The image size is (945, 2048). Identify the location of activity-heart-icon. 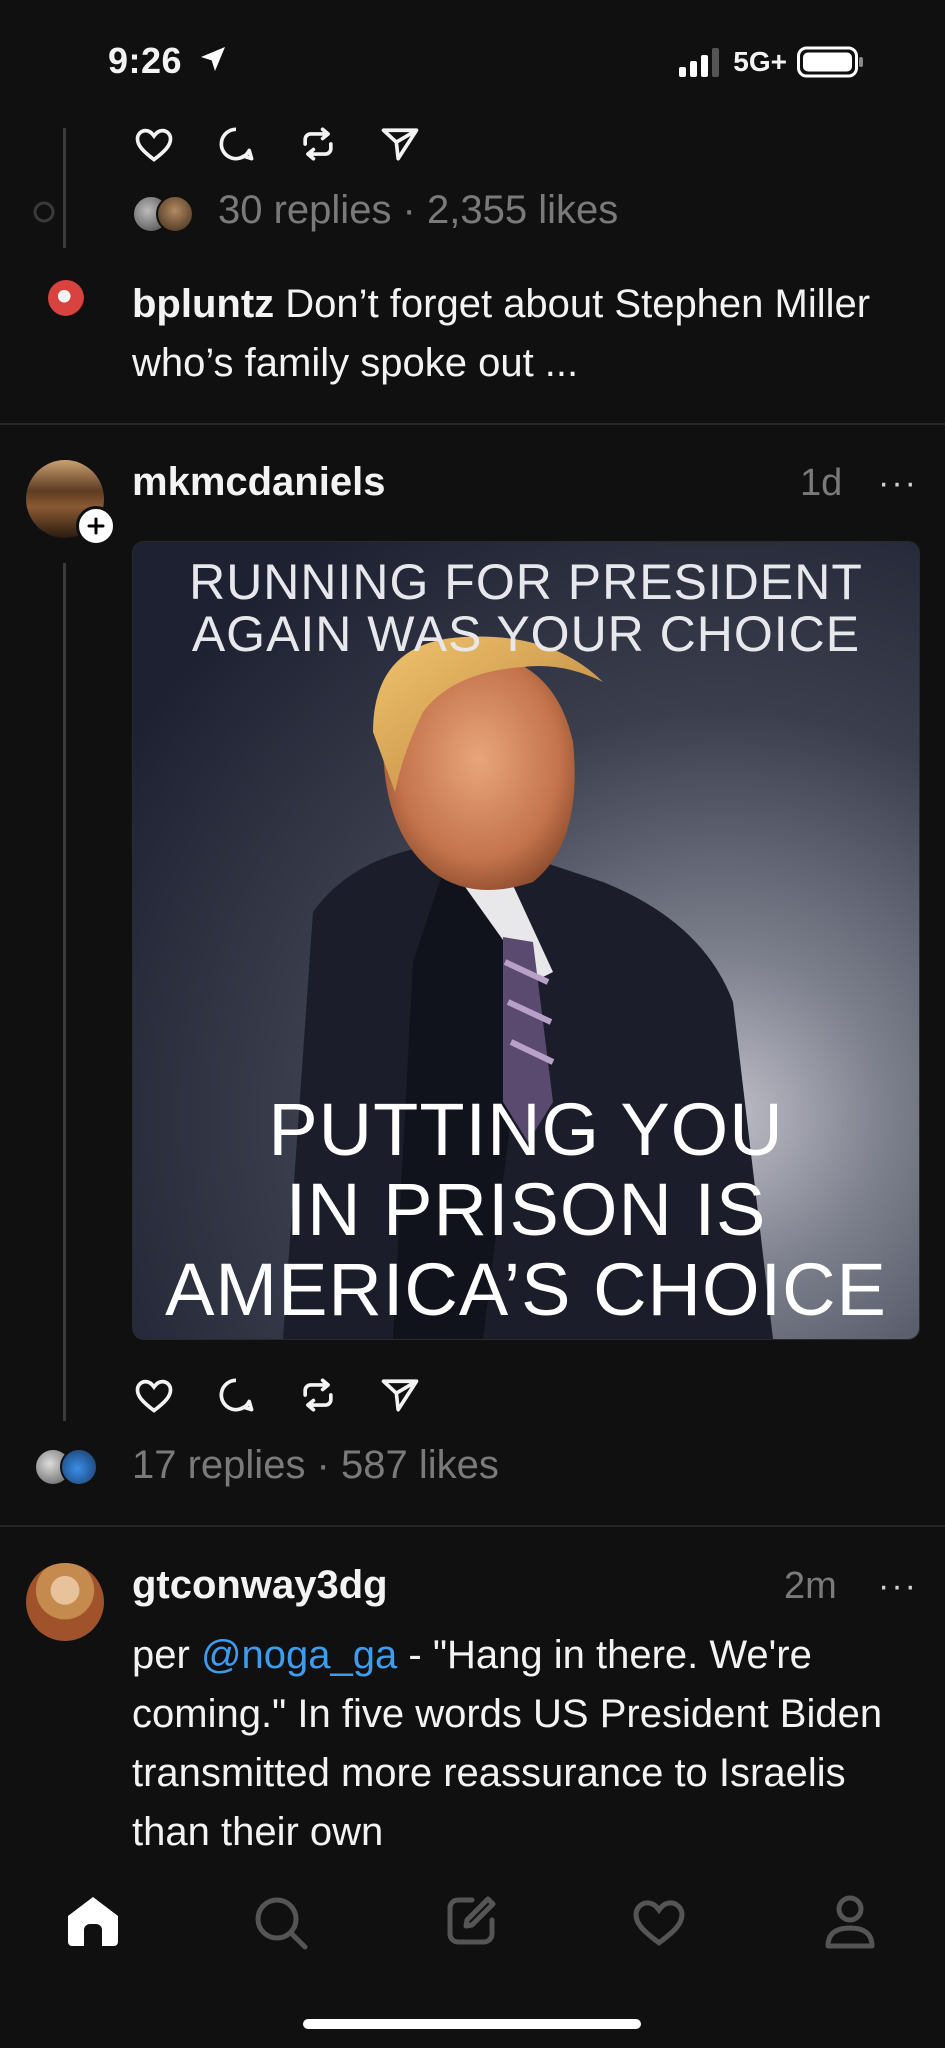
(659, 1921).